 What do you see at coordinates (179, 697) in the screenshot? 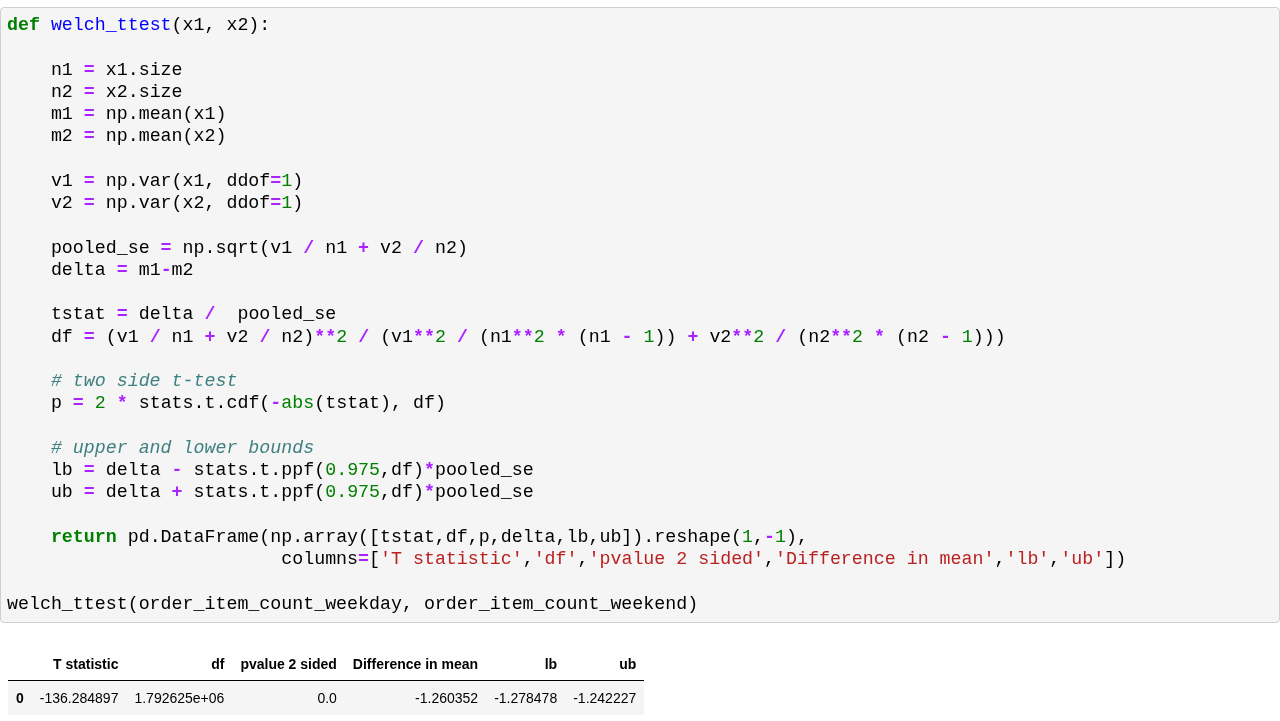
I see `table-cell: 1.792625e+06` at bounding box center [179, 697].